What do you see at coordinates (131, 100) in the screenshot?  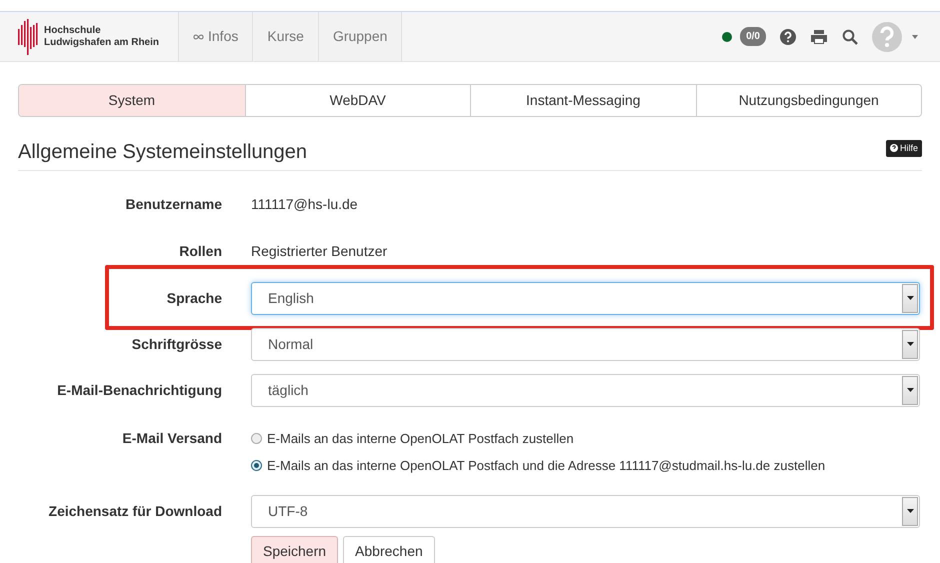 I see `tab: System` at bounding box center [131, 100].